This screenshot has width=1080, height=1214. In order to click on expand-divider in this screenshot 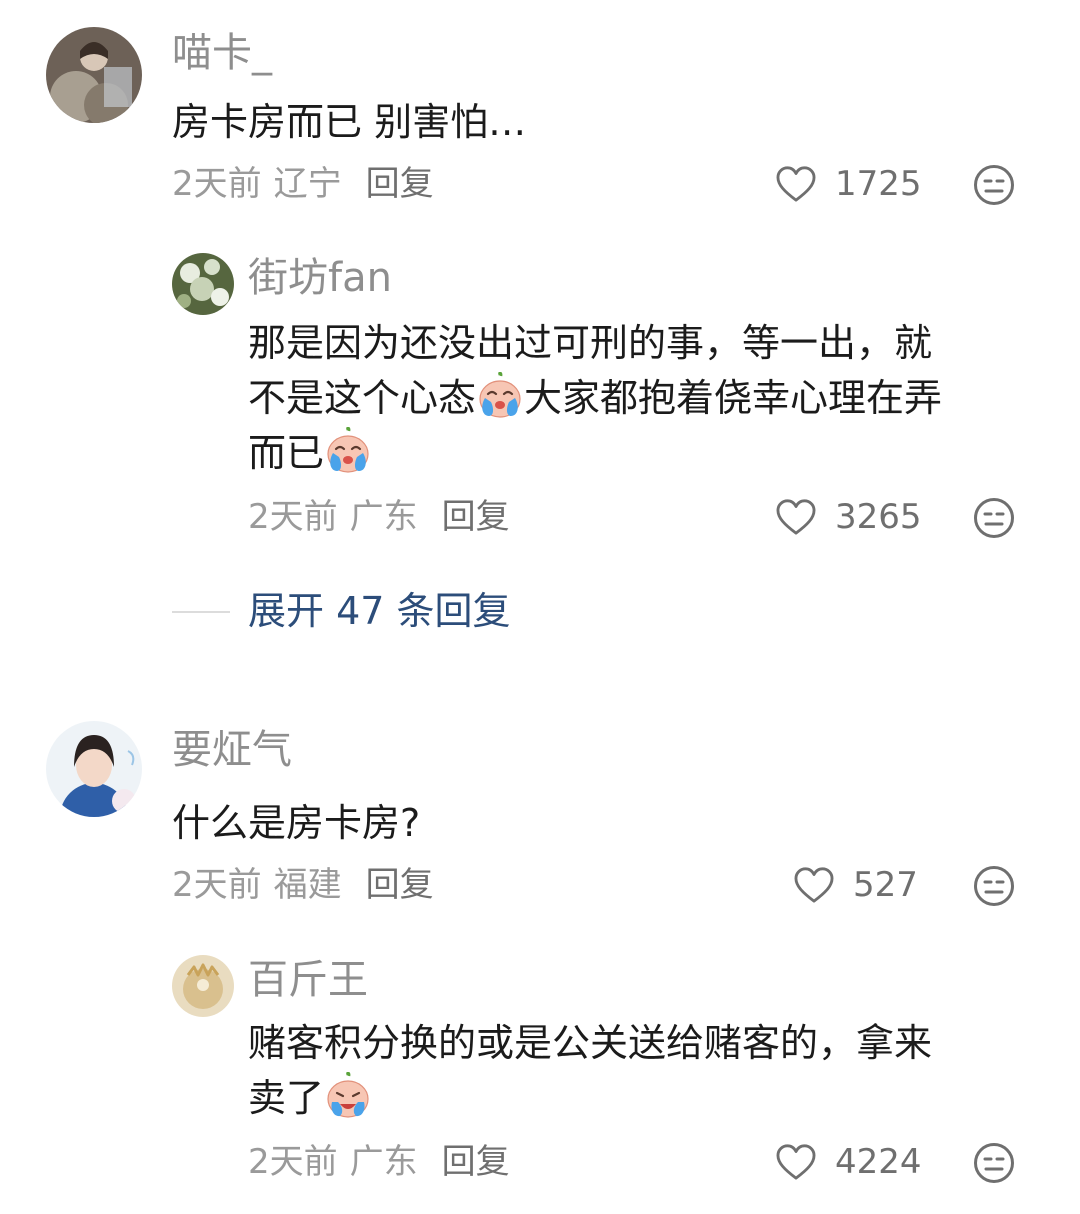, I will do `click(201, 612)`.